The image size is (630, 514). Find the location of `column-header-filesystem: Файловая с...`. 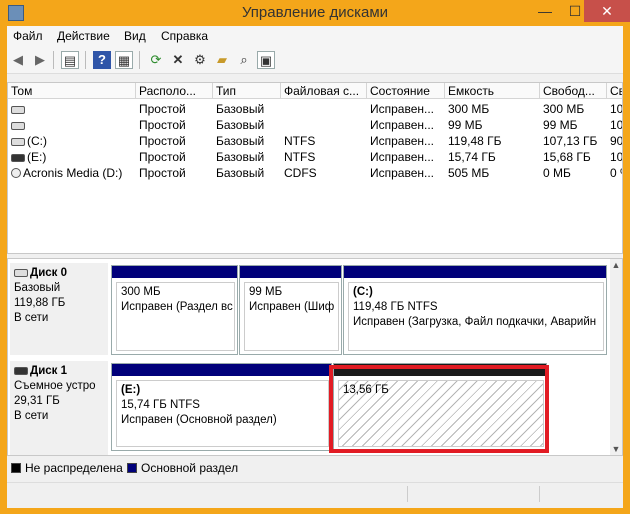

column-header-filesystem: Файловая с... is located at coordinates (324, 91).